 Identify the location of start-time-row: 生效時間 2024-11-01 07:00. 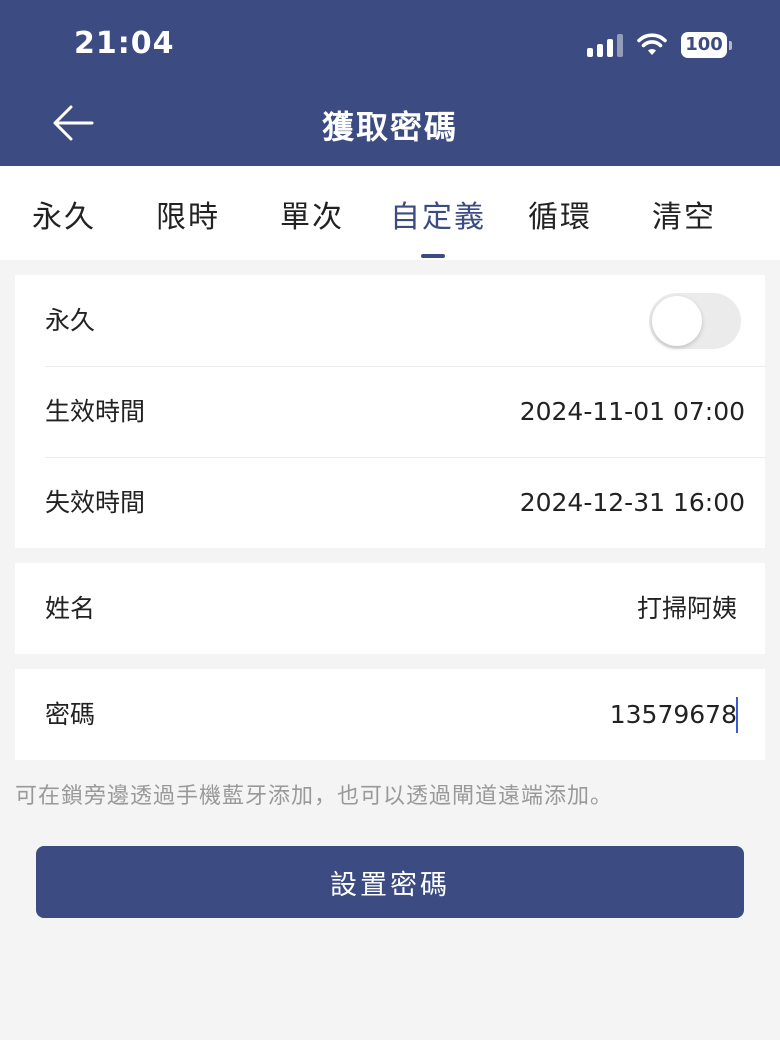
(390, 411).